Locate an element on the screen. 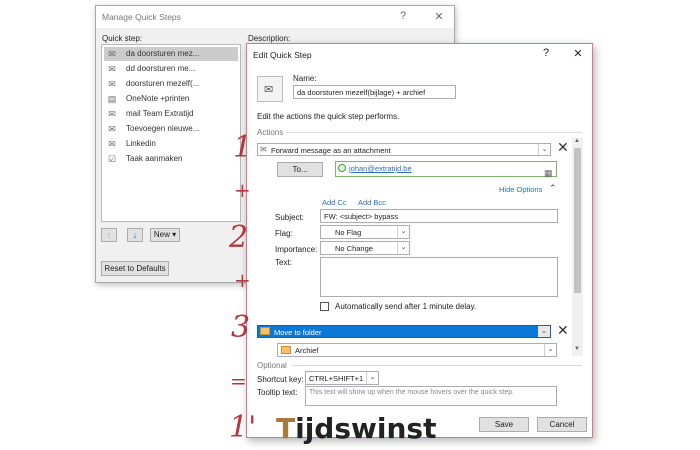  forward-icon: ✉ is located at coordinates (263, 149).